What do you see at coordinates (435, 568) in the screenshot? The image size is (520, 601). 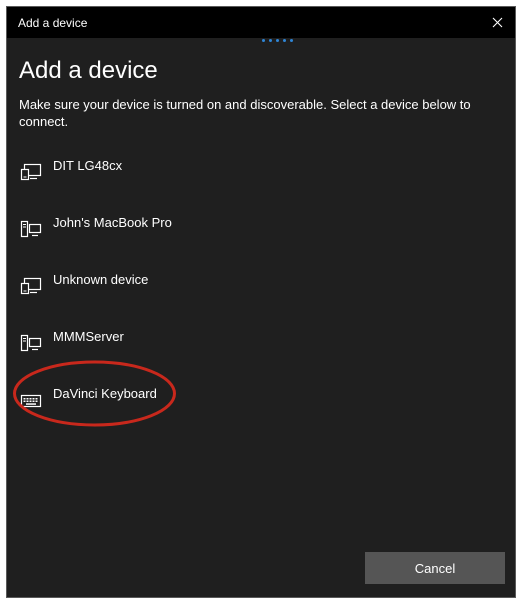 I see `cancel-button: Cancel` at bounding box center [435, 568].